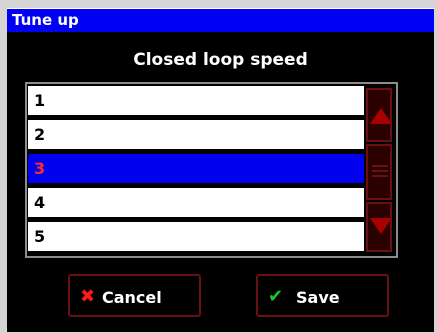 This screenshot has width=437, height=333. Describe the element at coordinates (220, 60) in the screenshot. I see `dialog-heading: Closed loop speed` at that location.